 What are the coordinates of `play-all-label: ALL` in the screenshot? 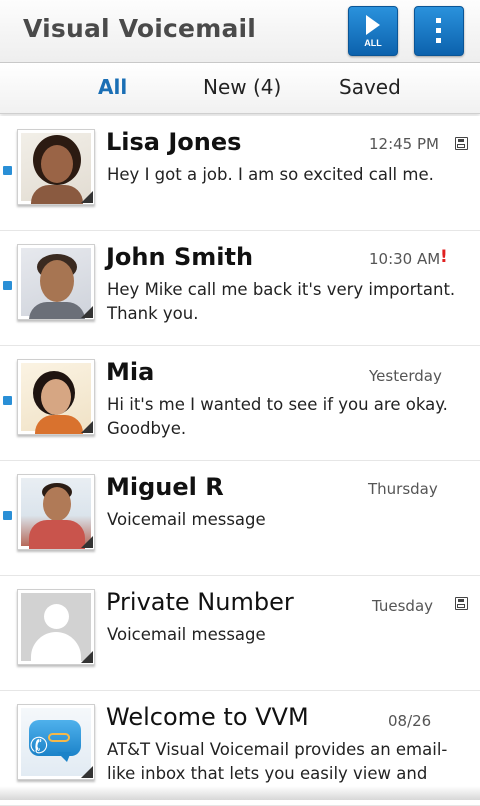 It's located at (373, 43).